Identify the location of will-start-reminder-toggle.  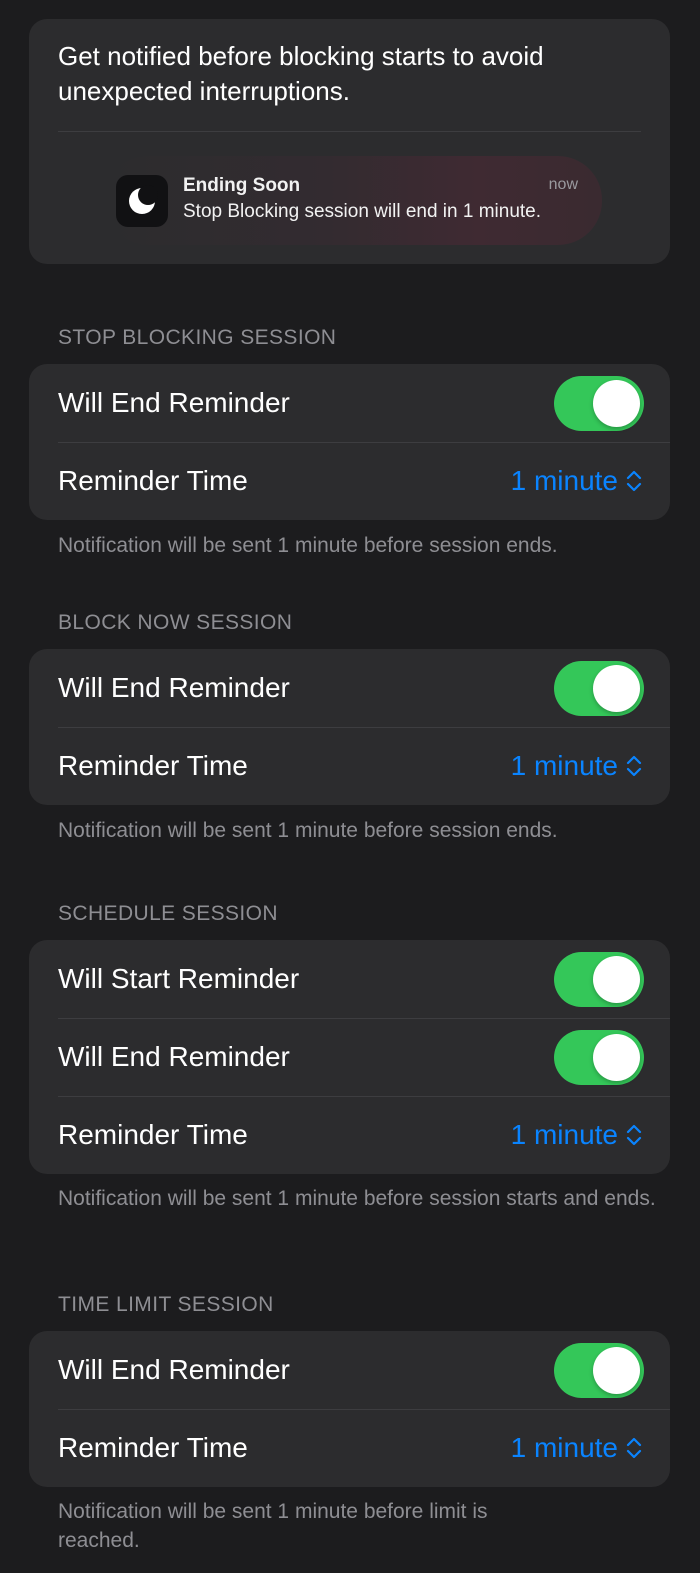
(599, 979).